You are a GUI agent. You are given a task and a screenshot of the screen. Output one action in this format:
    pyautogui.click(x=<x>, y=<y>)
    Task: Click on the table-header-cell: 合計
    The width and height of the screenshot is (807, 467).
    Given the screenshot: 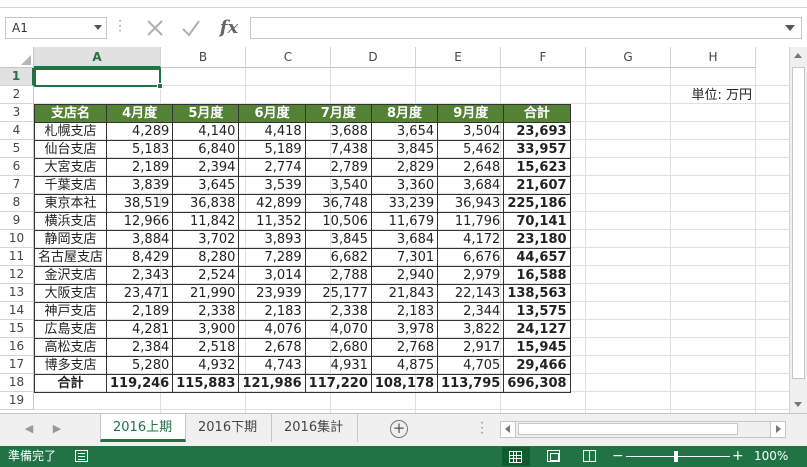 What is the action you would take?
    pyautogui.click(x=537, y=113)
    